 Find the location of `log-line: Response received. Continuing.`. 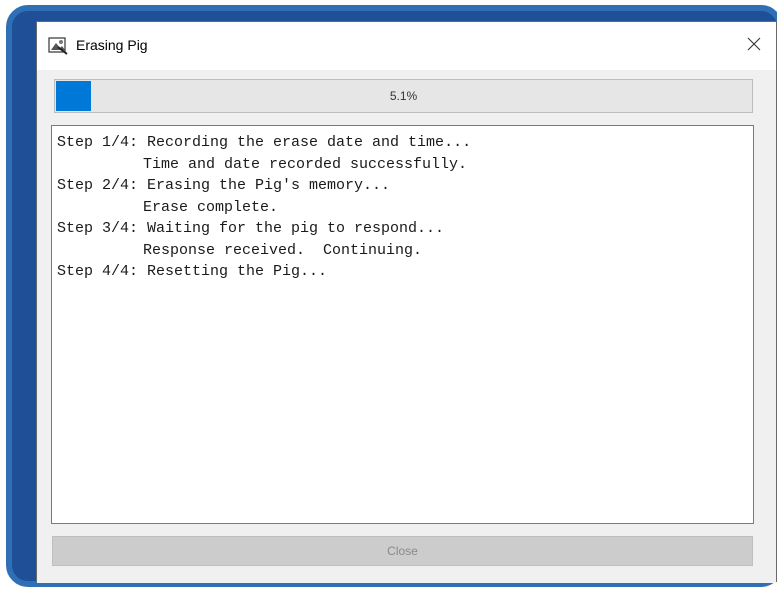

log-line: Response received. Continuing. is located at coordinates (283, 250).